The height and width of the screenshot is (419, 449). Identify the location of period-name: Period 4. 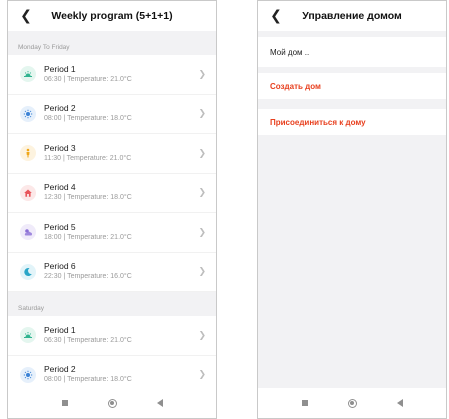
(60, 187).